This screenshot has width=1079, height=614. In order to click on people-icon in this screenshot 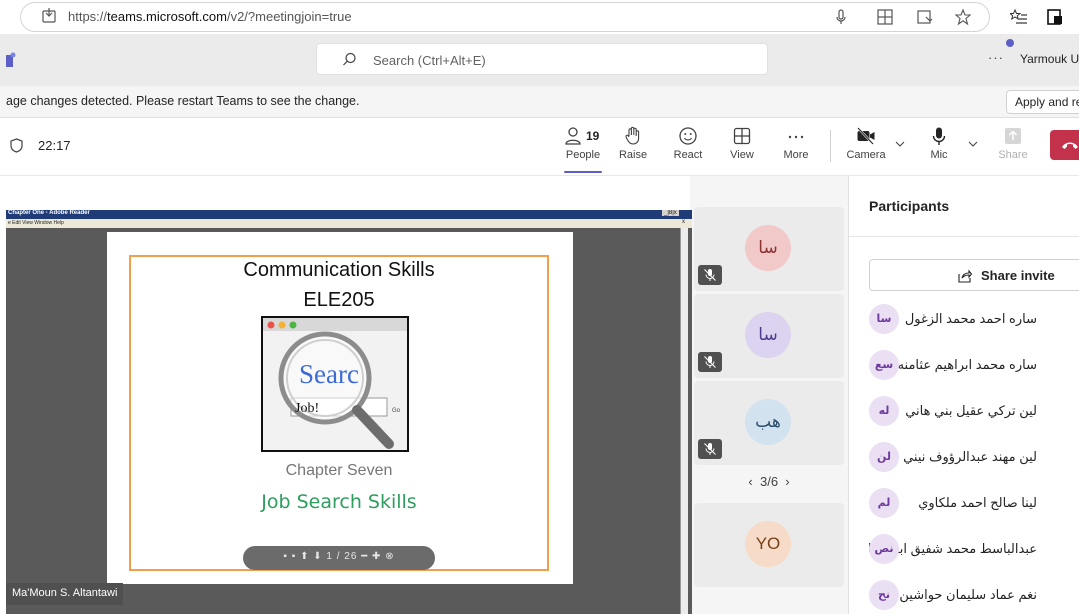, I will do `click(573, 136)`.